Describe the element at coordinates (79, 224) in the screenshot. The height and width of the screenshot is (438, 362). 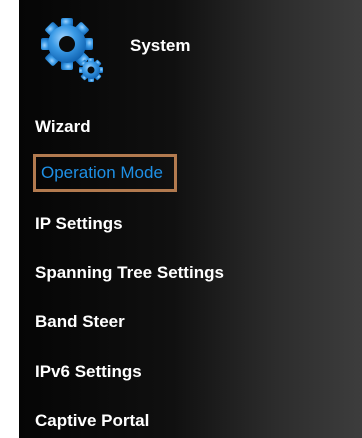
I see `menu-item-ip-settings: IP Settings` at that location.